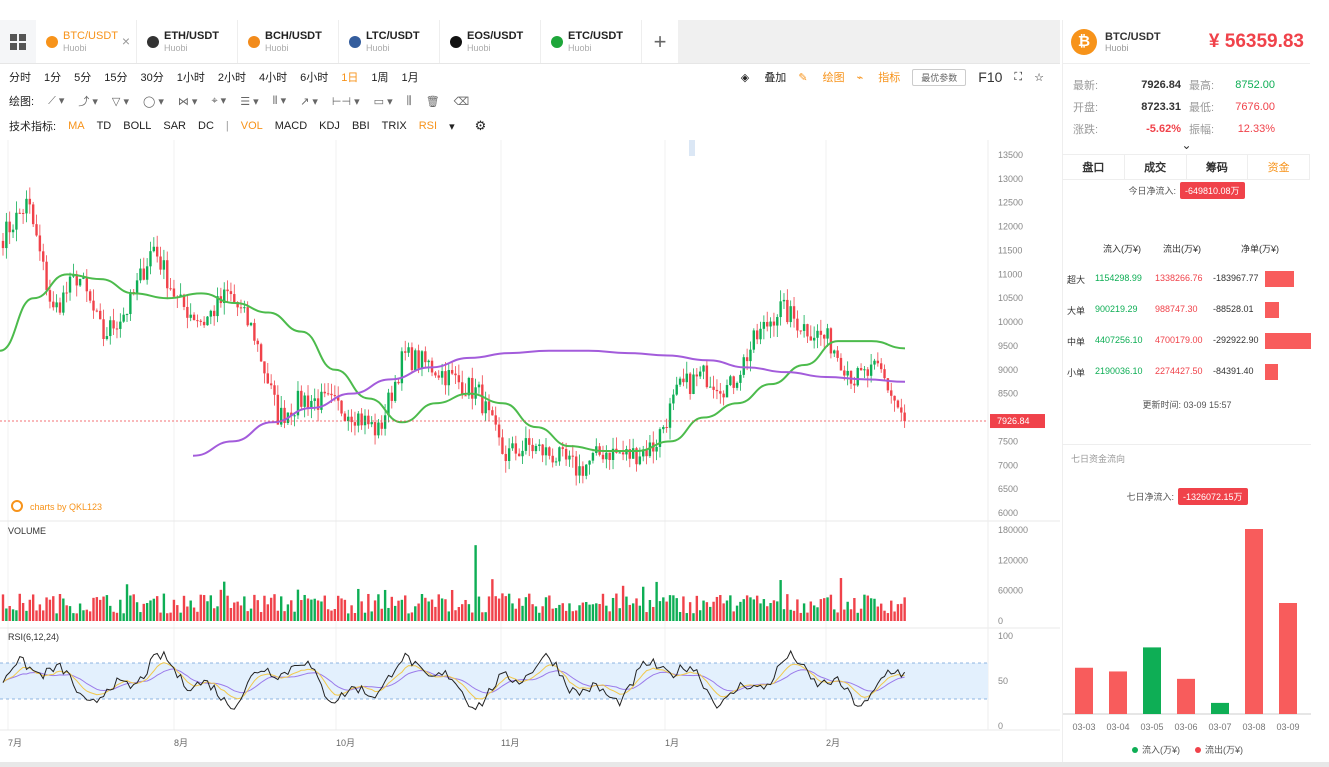 This screenshot has width=1329, height=767. Describe the element at coordinates (273, 77) in the screenshot. I see `interval-7: 4小时` at that location.